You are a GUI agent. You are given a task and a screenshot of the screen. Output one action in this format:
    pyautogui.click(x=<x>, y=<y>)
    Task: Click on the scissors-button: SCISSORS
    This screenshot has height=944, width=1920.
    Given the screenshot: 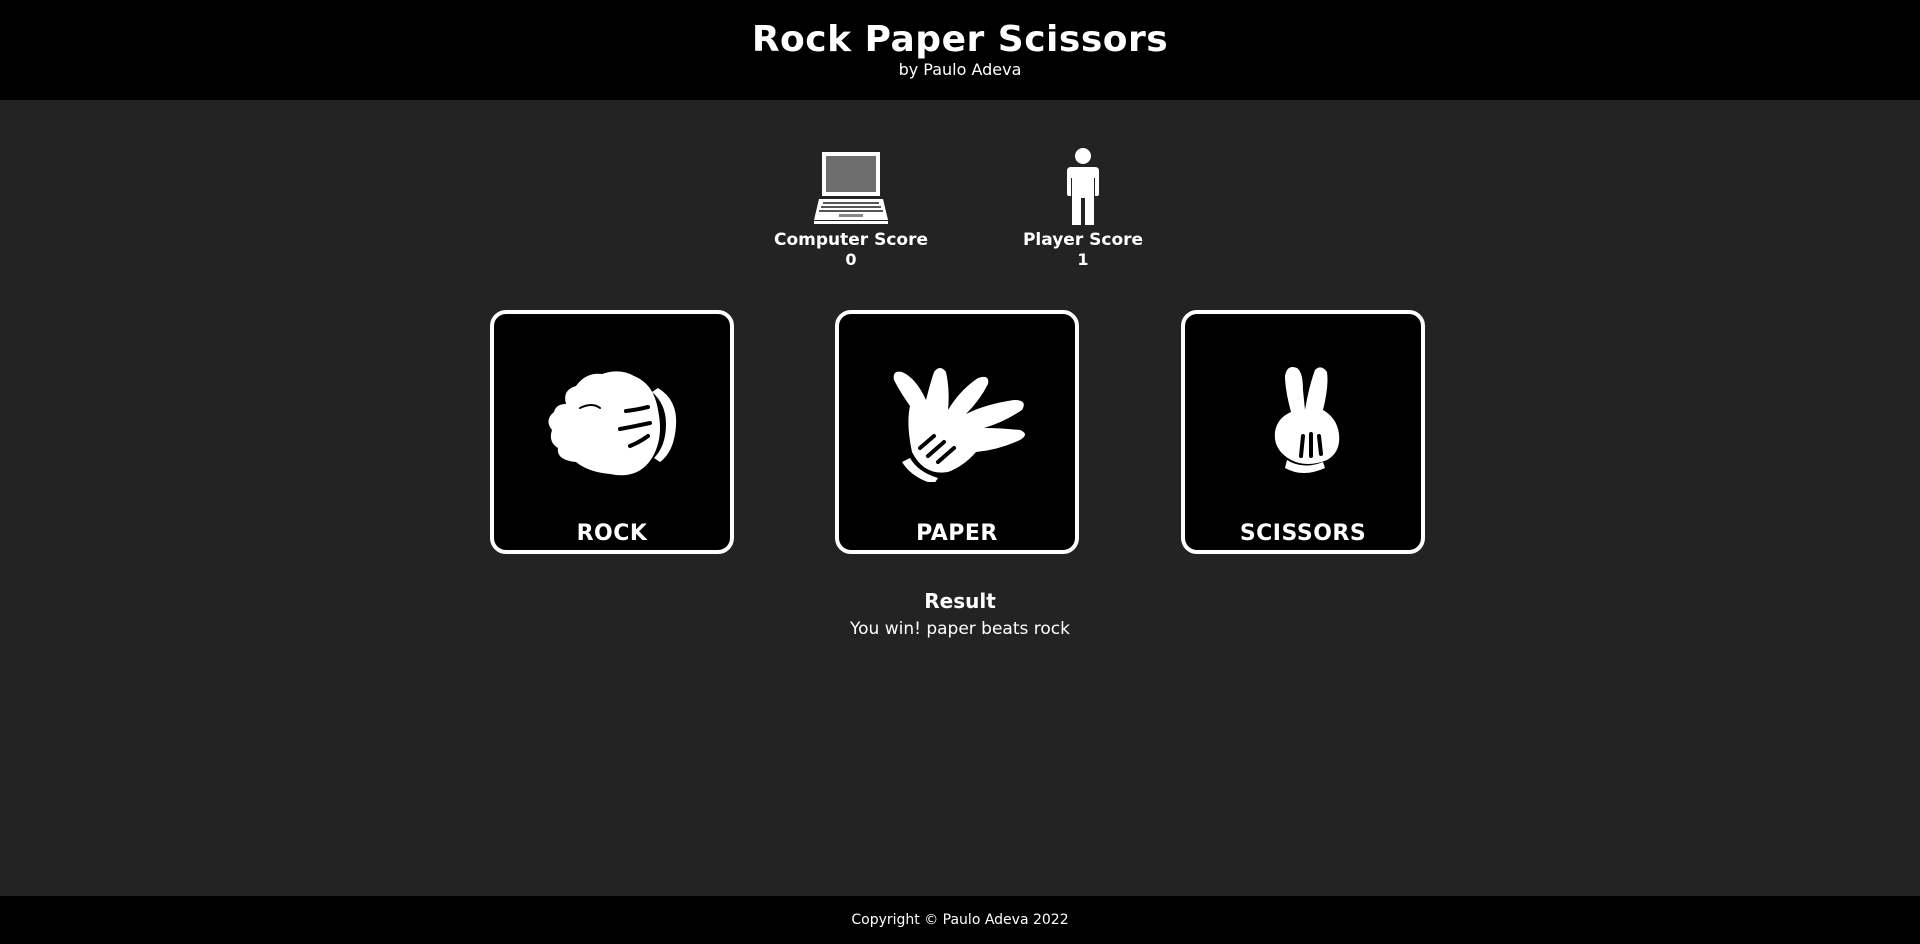 What is the action you would take?
    pyautogui.click(x=1303, y=432)
    